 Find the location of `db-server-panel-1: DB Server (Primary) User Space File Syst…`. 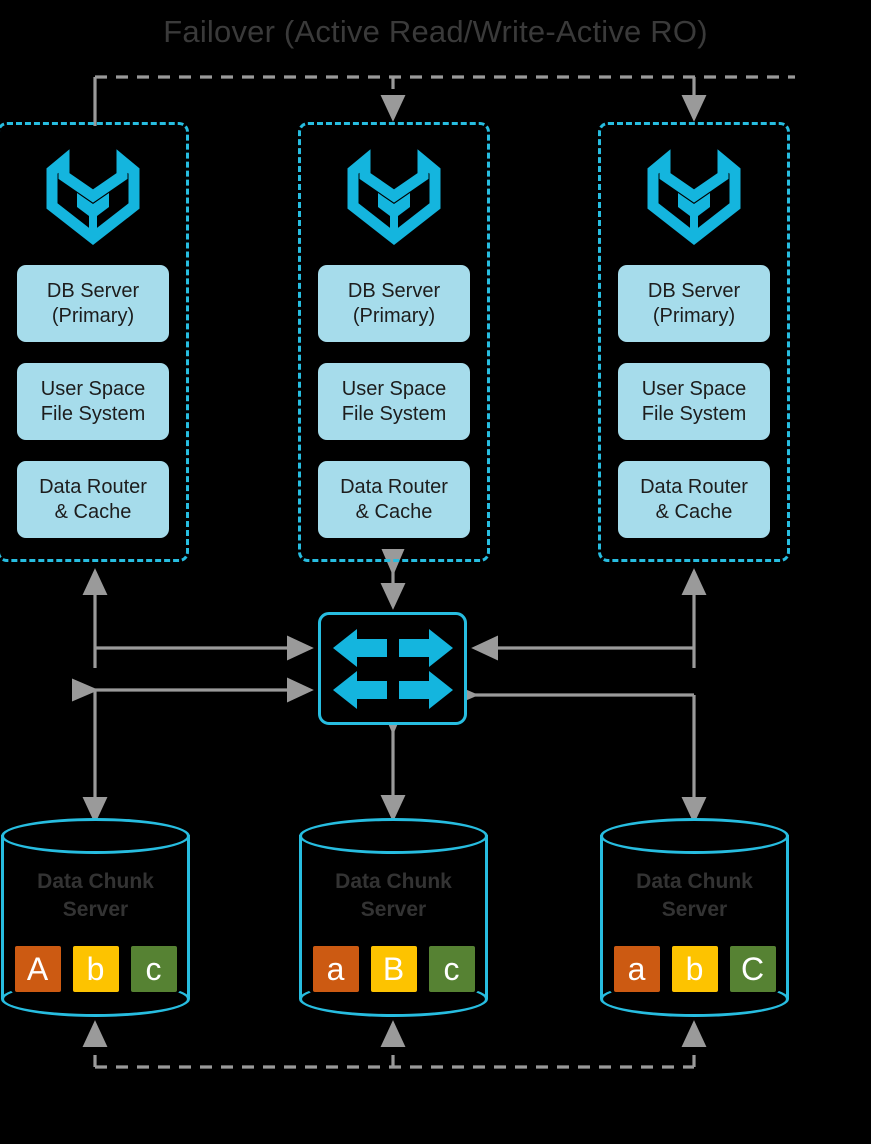

db-server-panel-1: DB Server (Primary) User Space File Syst… is located at coordinates (94, 342).